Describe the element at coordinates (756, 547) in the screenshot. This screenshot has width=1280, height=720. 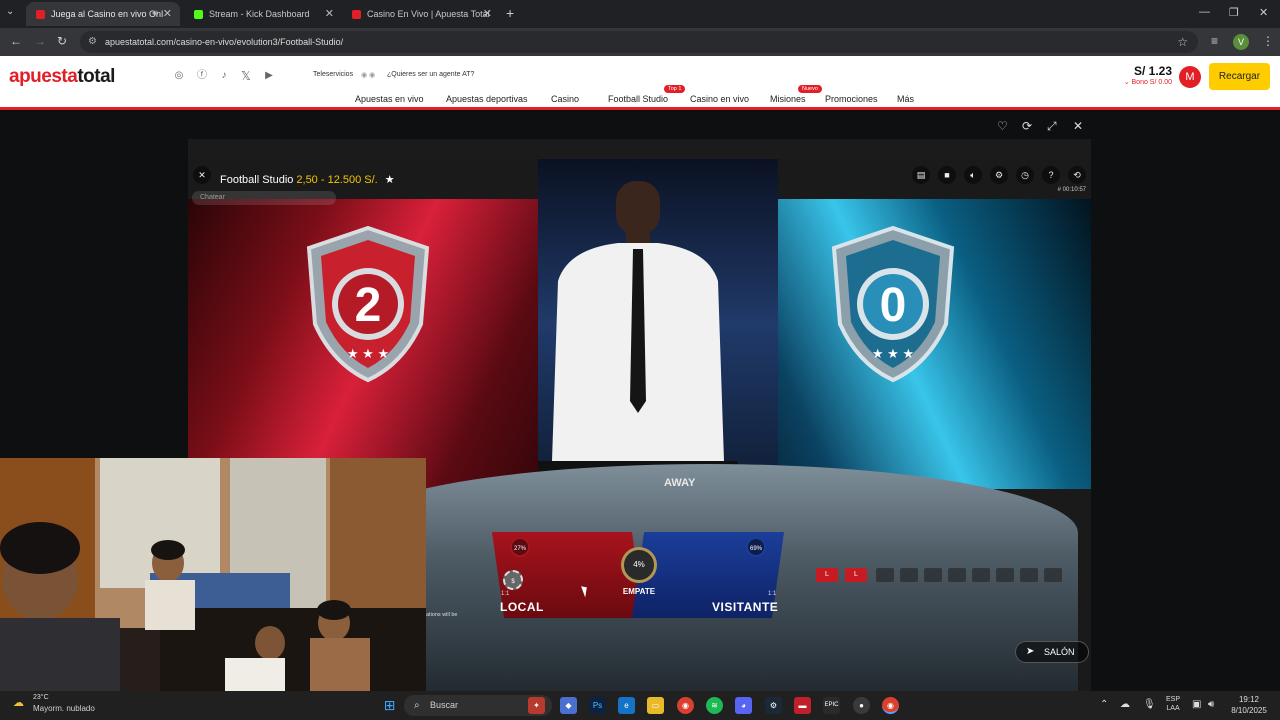
I see `visitor-percentage: 69%` at that location.